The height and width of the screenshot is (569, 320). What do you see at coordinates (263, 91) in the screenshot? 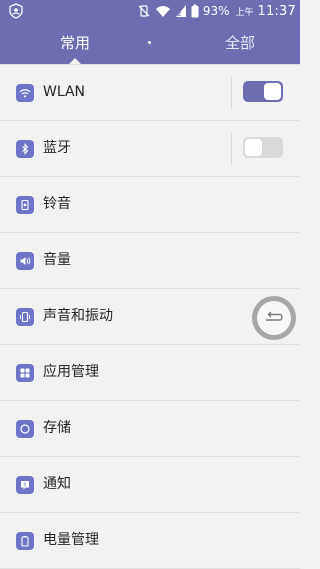
I see `wlan-toggle` at bounding box center [263, 91].